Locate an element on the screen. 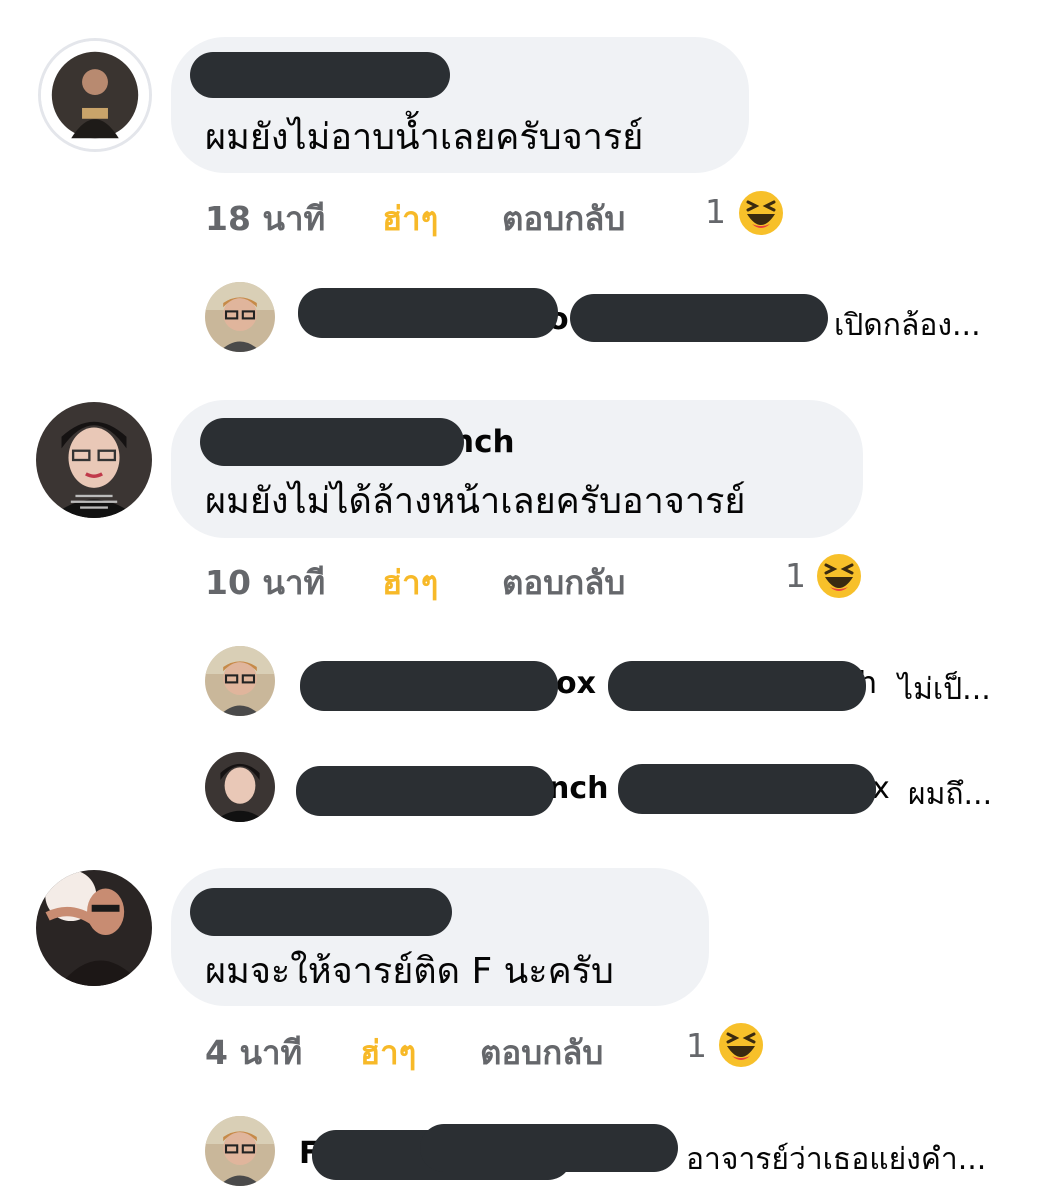 The height and width of the screenshot is (1200, 1056). reply-name-fragment: nch is located at coordinates (578, 788).